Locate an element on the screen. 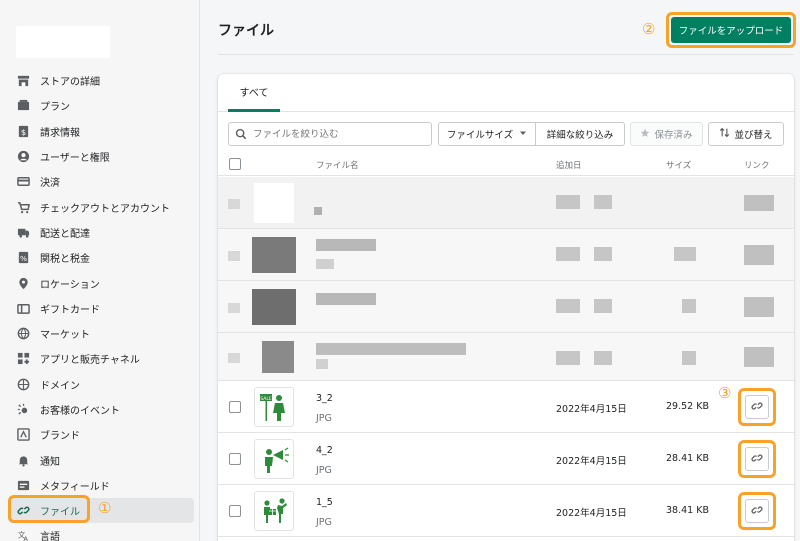 Image resolution: width=800 pixels, height=541 pixels. sort-label: 並び替え is located at coordinates (753, 135).